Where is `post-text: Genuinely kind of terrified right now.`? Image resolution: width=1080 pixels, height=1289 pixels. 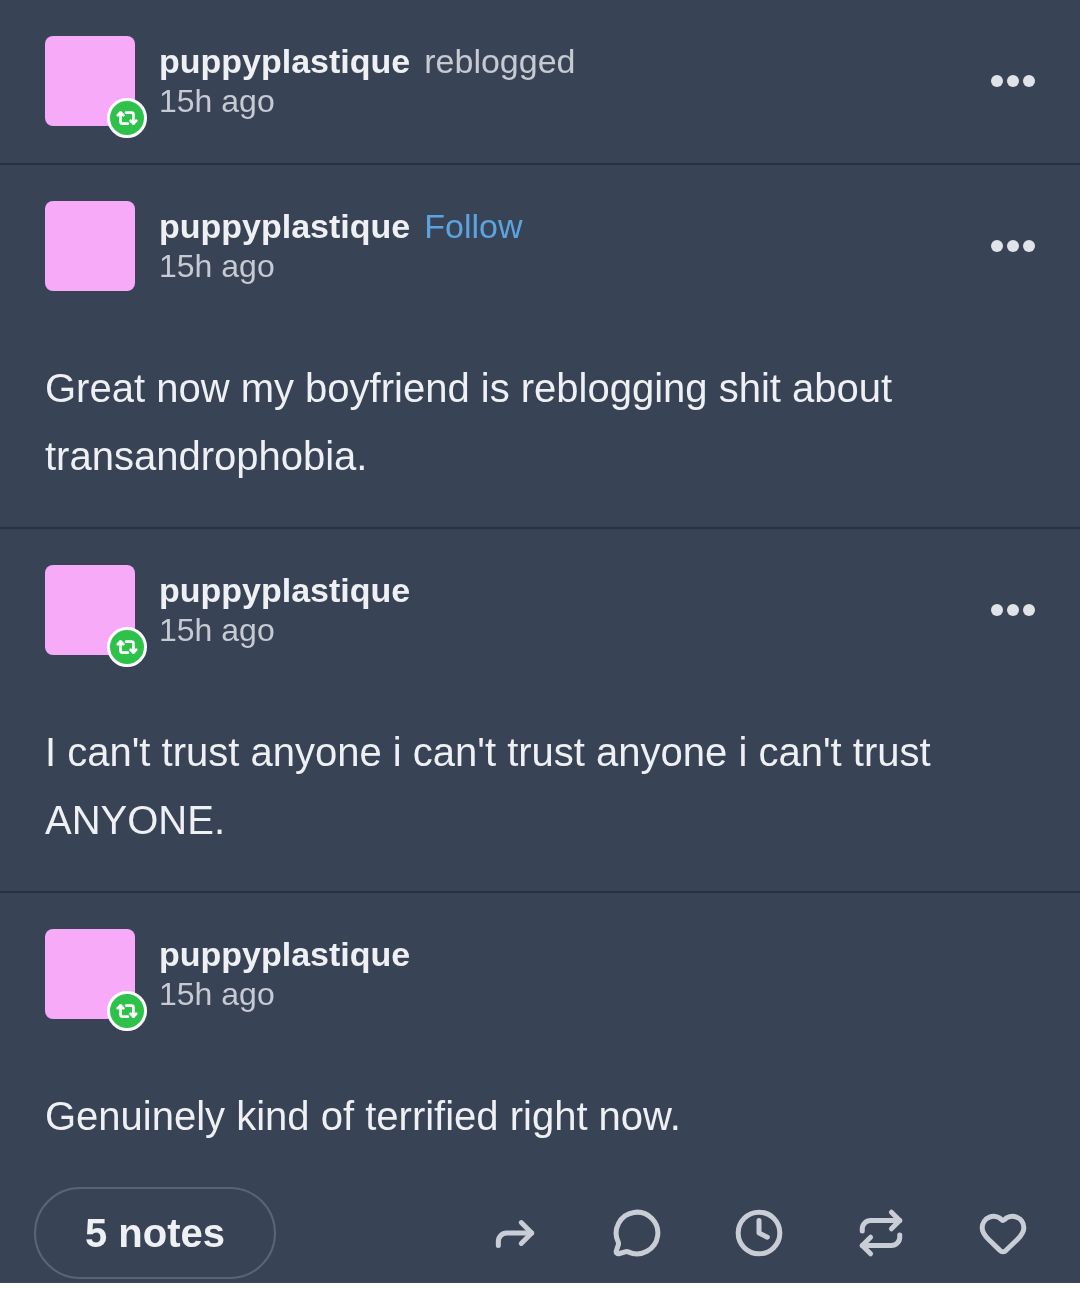 post-text: Genuinely kind of terrified right now. is located at coordinates (363, 1116).